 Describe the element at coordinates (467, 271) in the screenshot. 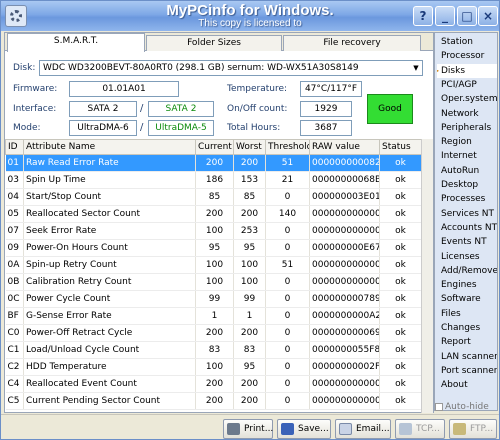

I see `sidebar-item-add-remove: Add/Remove` at that location.